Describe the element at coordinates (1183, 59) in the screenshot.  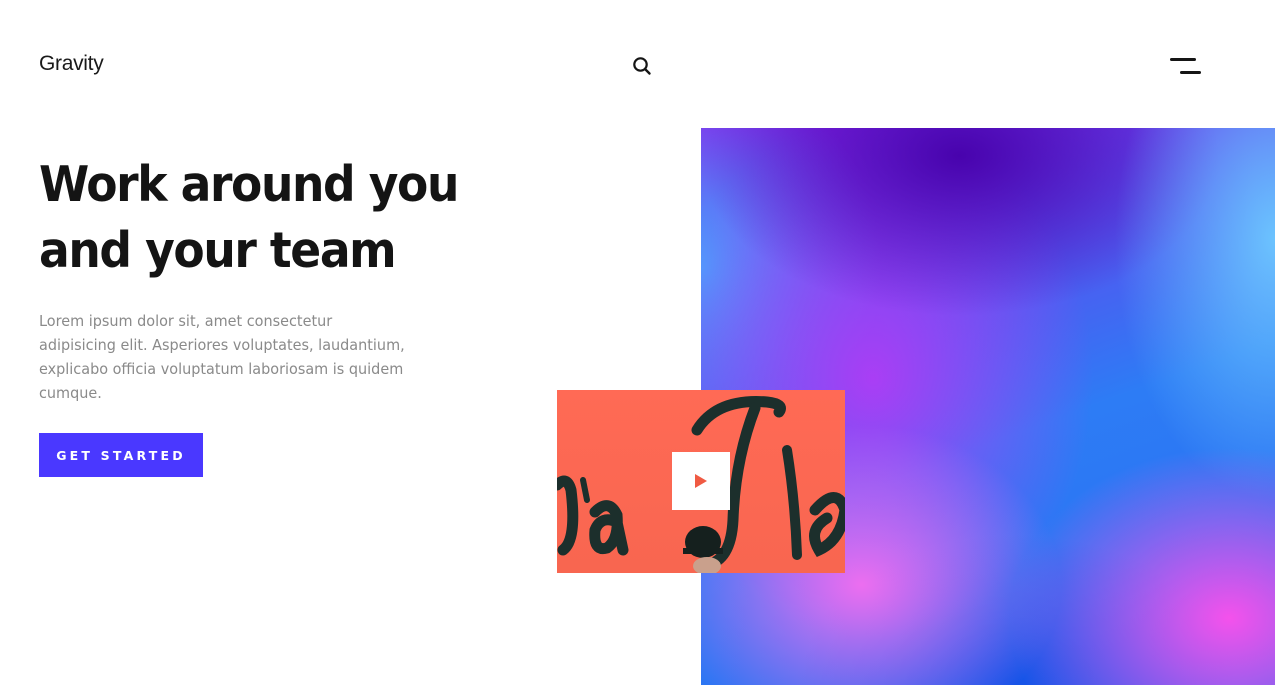
I see `hamburger-menu-icon` at that location.